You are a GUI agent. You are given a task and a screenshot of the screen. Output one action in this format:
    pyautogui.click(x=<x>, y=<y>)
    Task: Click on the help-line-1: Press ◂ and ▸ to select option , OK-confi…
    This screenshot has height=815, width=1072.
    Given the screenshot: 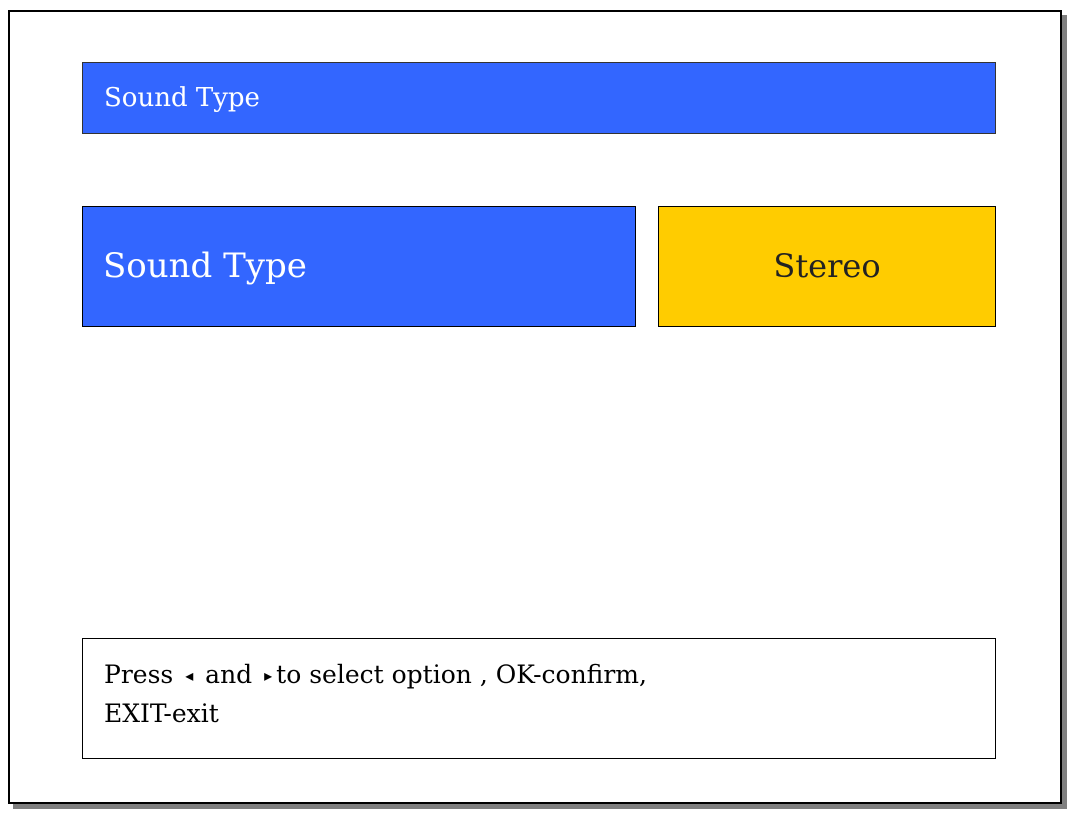 What is the action you would take?
    pyautogui.click(x=539, y=675)
    